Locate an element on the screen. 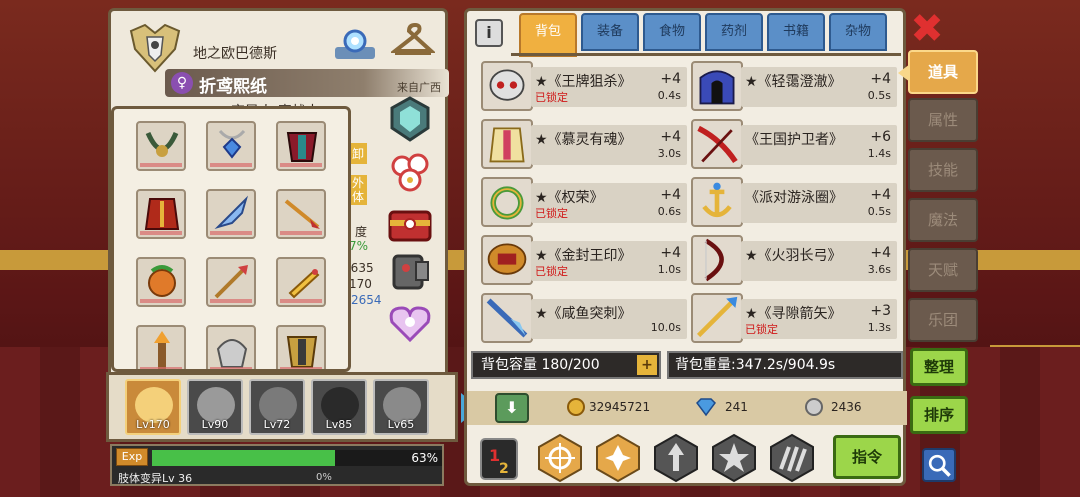 This screenshot has width=1080, height=497. item-name: ★《王牌狙杀》 is located at coordinates (583, 82).